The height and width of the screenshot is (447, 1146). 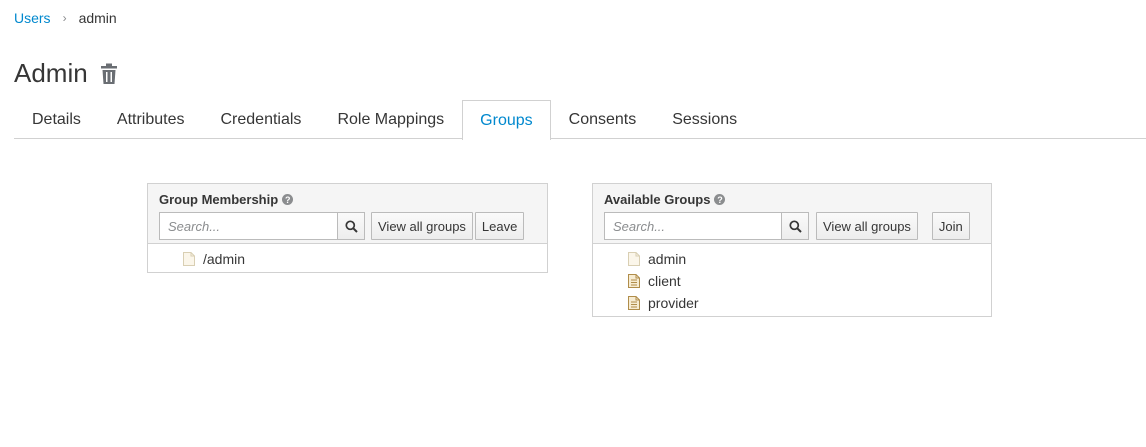 I want to click on tree-item-label: /admin, so click(x=224, y=259).